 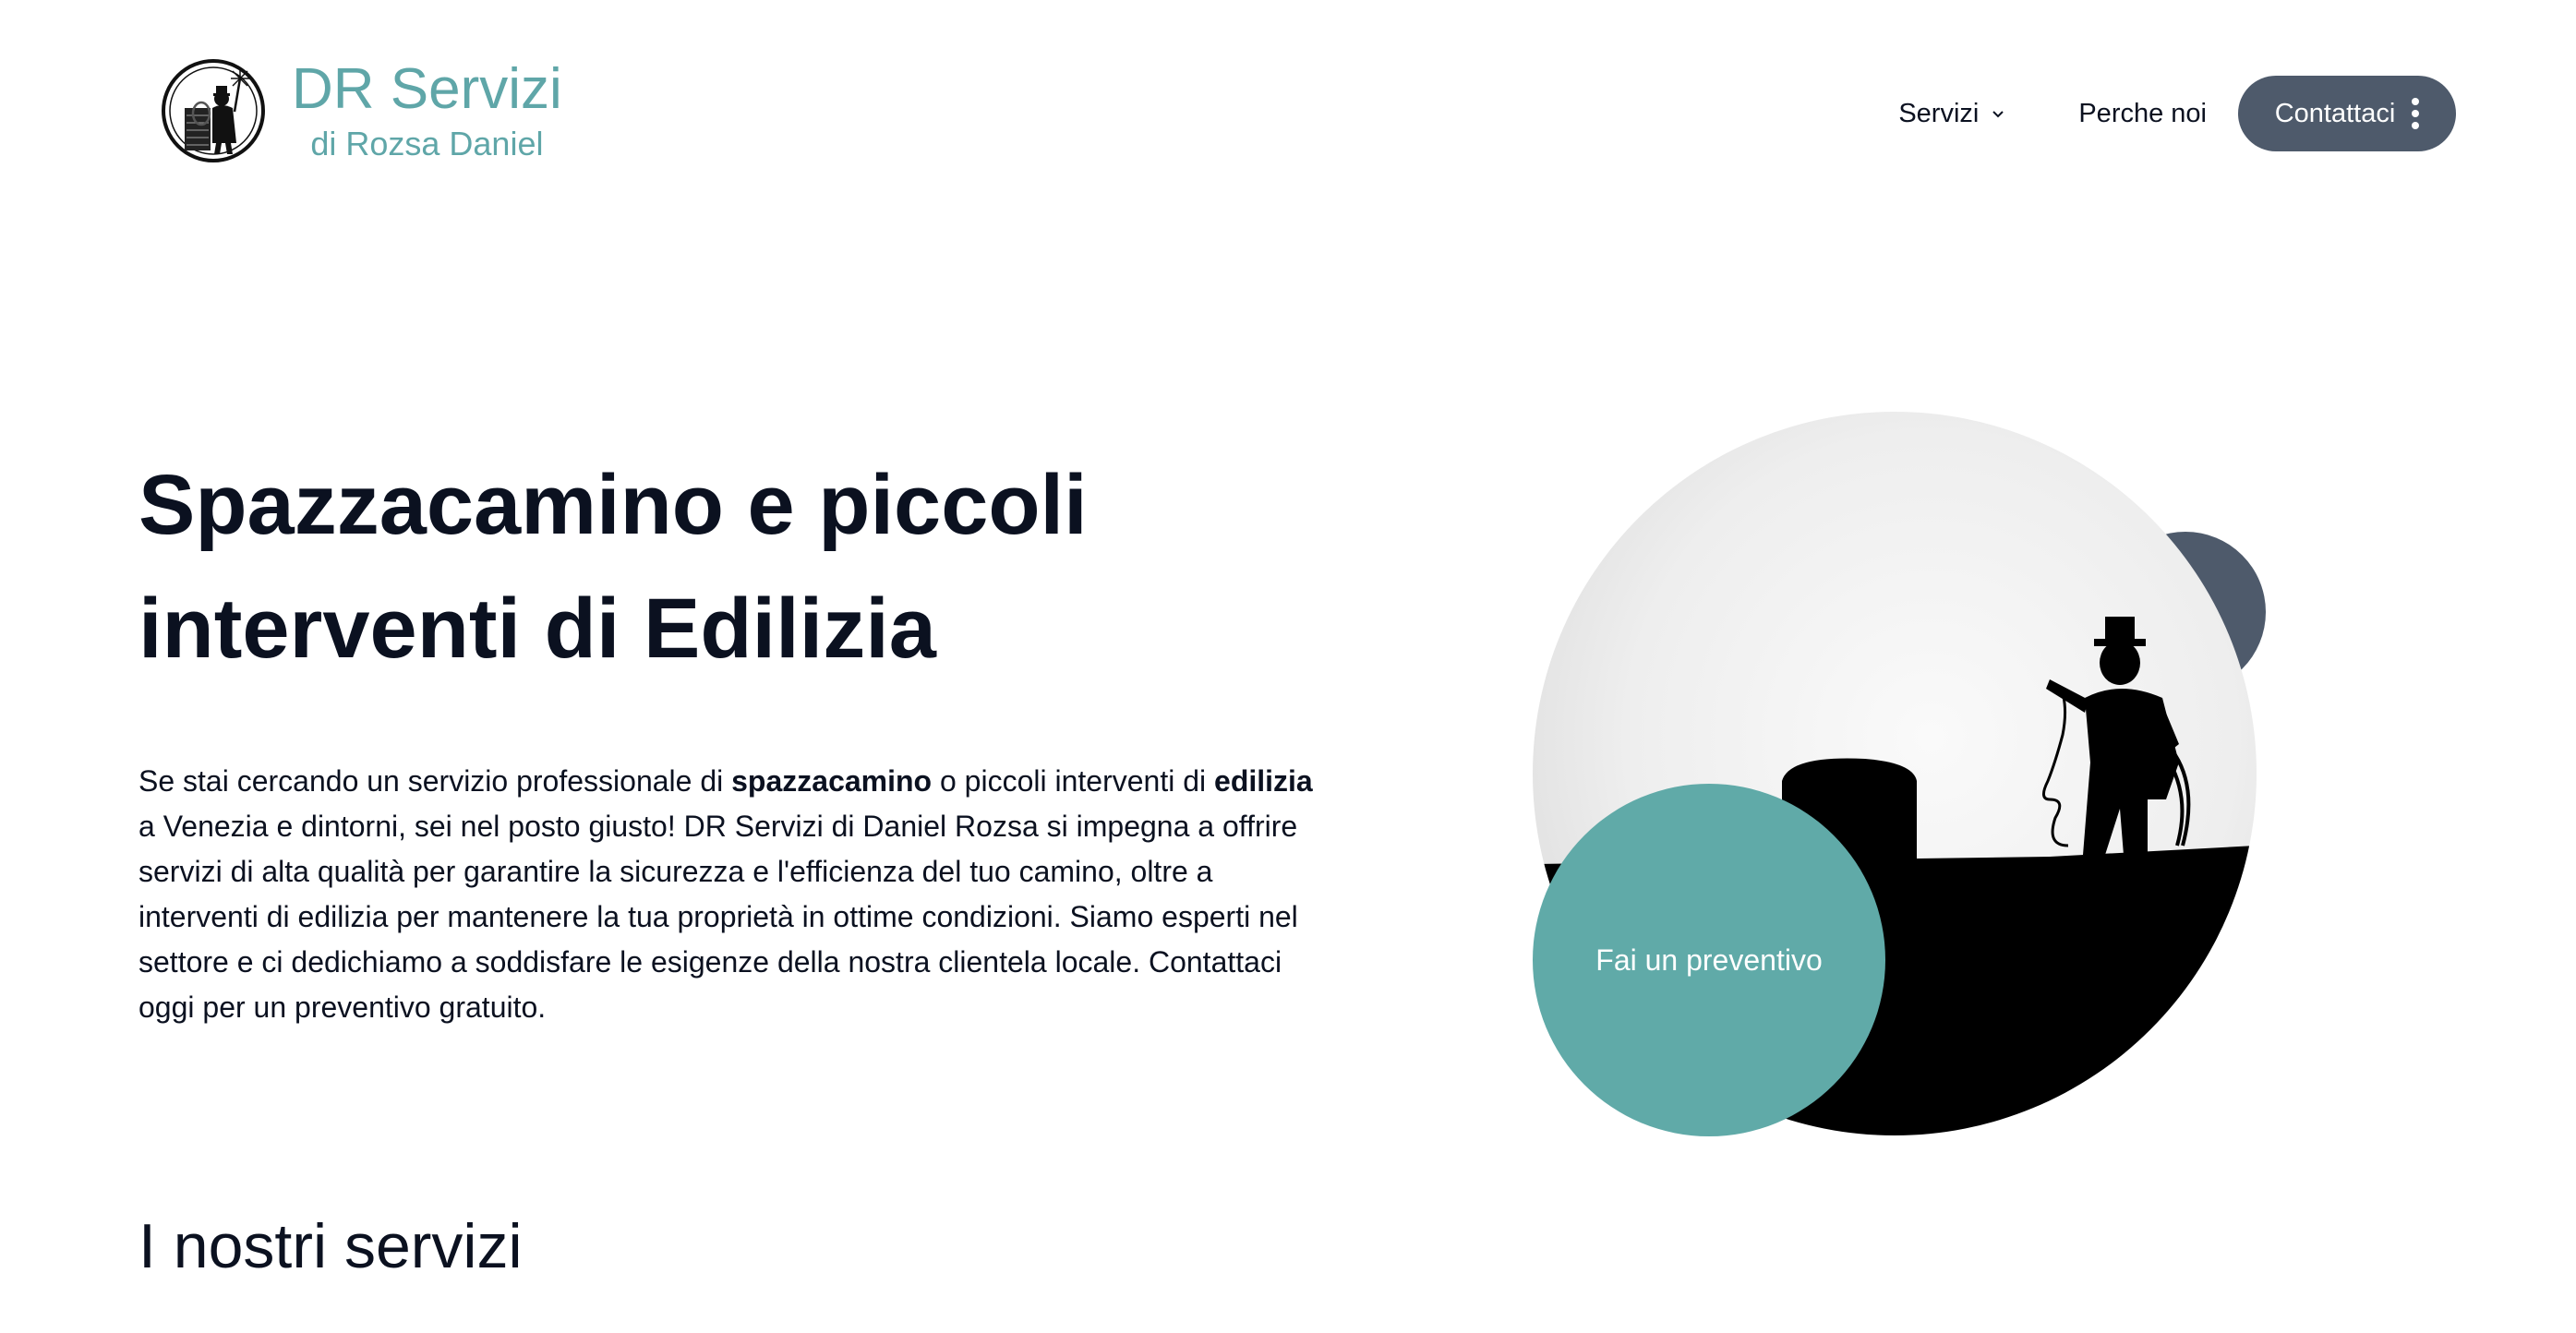 I want to click on contact-button: Contattaci, so click(x=2347, y=113).